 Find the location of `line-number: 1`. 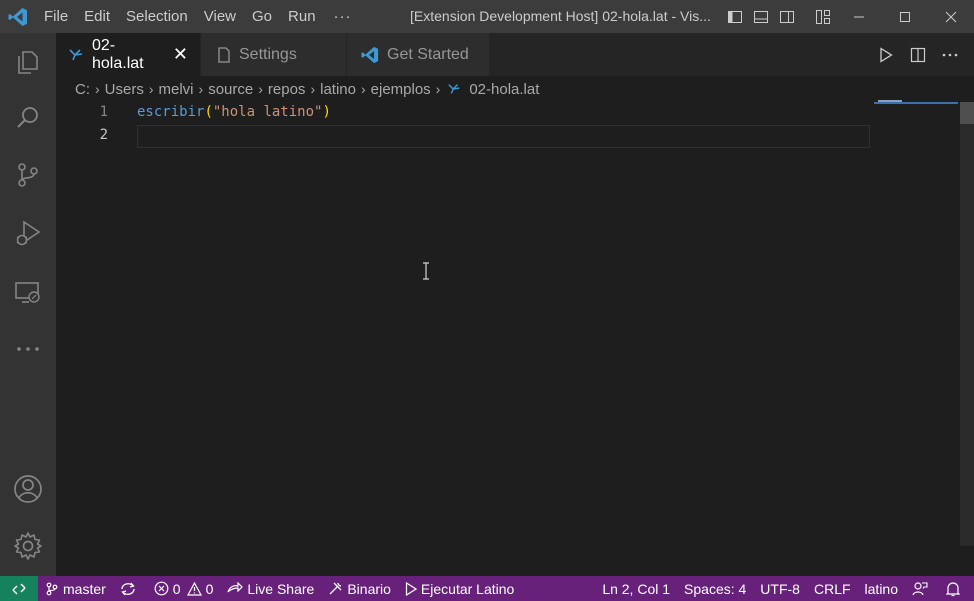

line-number: 1 is located at coordinates (103, 112).